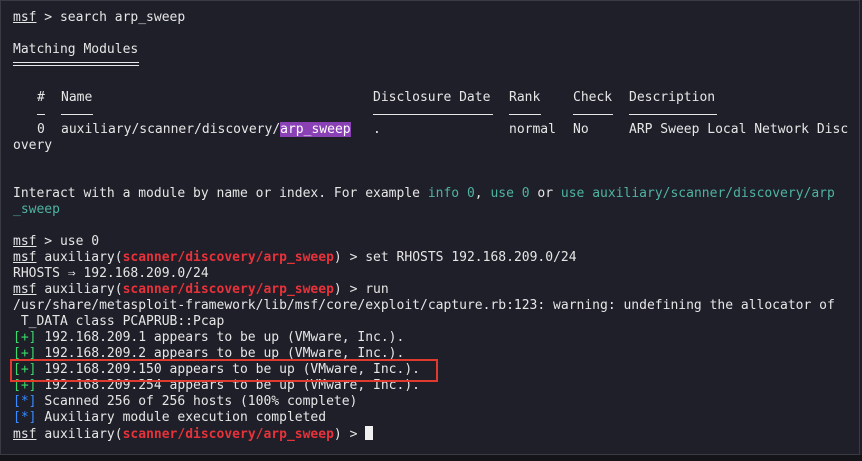 The image size is (862, 461). Describe the element at coordinates (581, 129) in the screenshot. I see `row-check: No` at that location.